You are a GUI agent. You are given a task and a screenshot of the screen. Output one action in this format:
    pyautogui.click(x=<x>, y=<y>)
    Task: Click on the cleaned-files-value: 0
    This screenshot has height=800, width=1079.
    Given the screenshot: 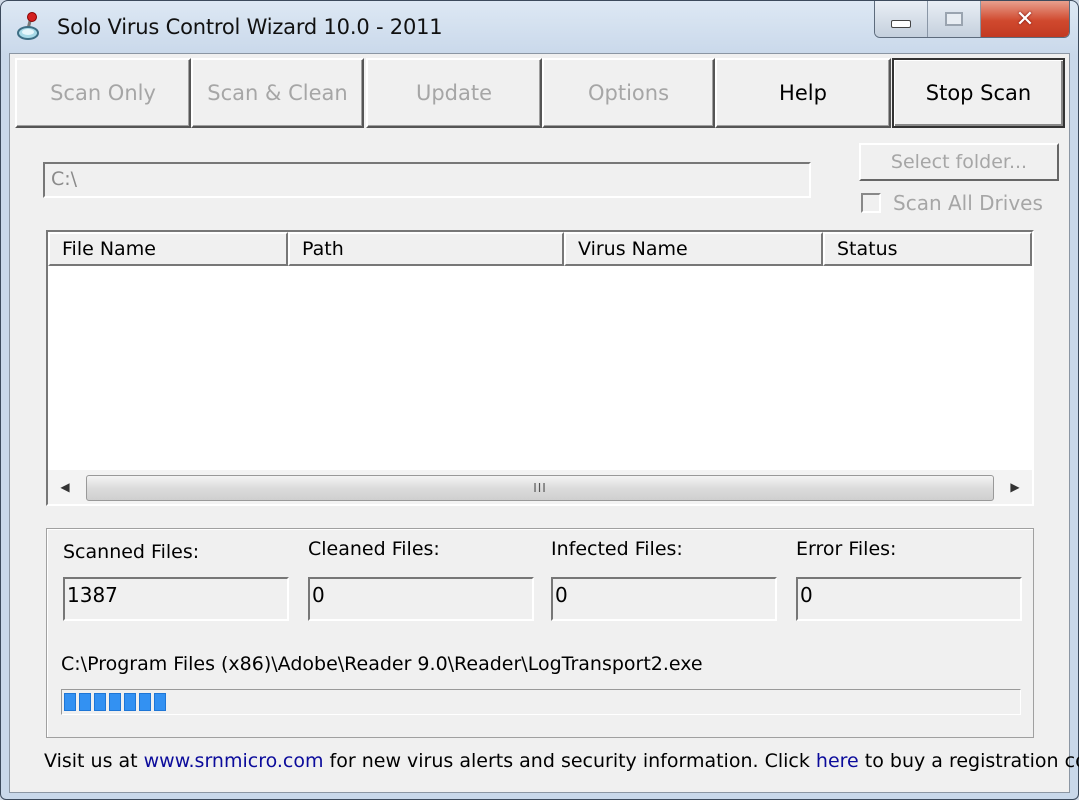 What is the action you would take?
    pyautogui.click(x=421, y=599)
    